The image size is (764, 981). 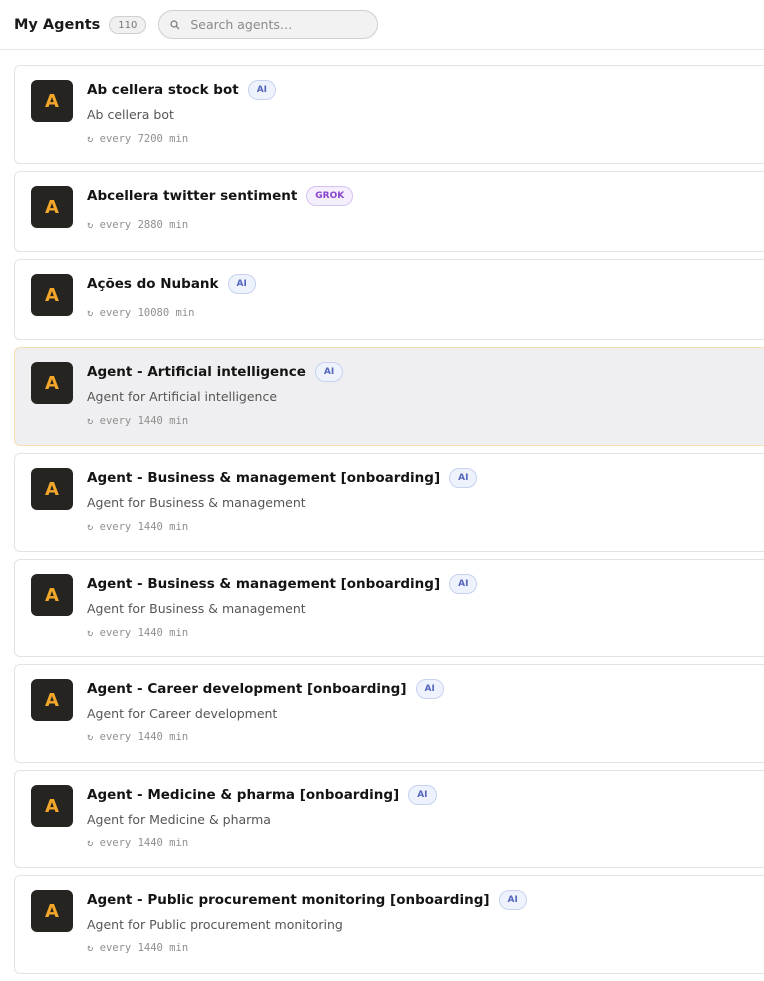 What do you see at coordinates (138, 139) in the screenshot?
I see `agent-schedule: ↻ every 7200 min` at bounding box center [138, 139].